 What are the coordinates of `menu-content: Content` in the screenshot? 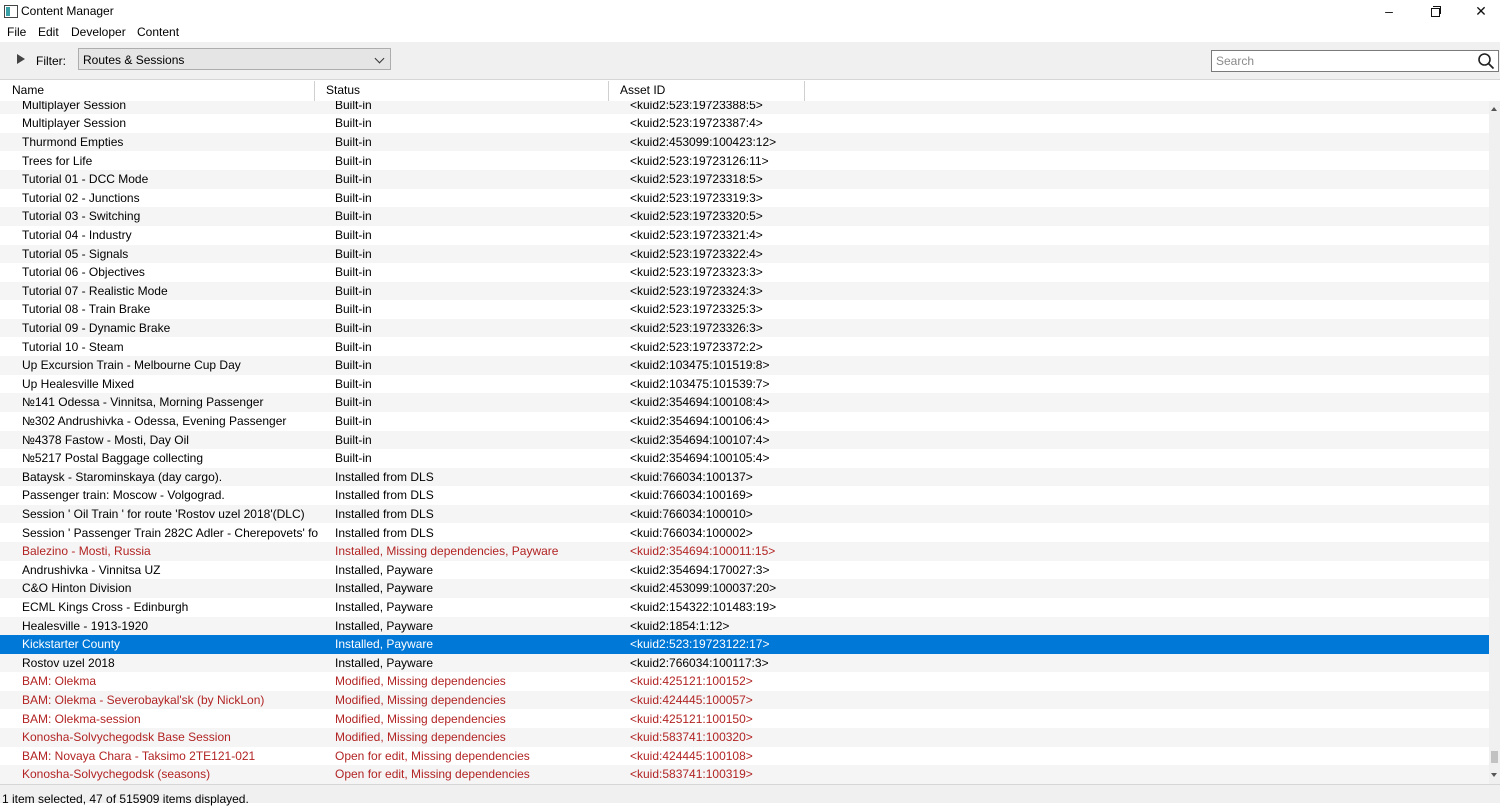 It's located at (158, 32).